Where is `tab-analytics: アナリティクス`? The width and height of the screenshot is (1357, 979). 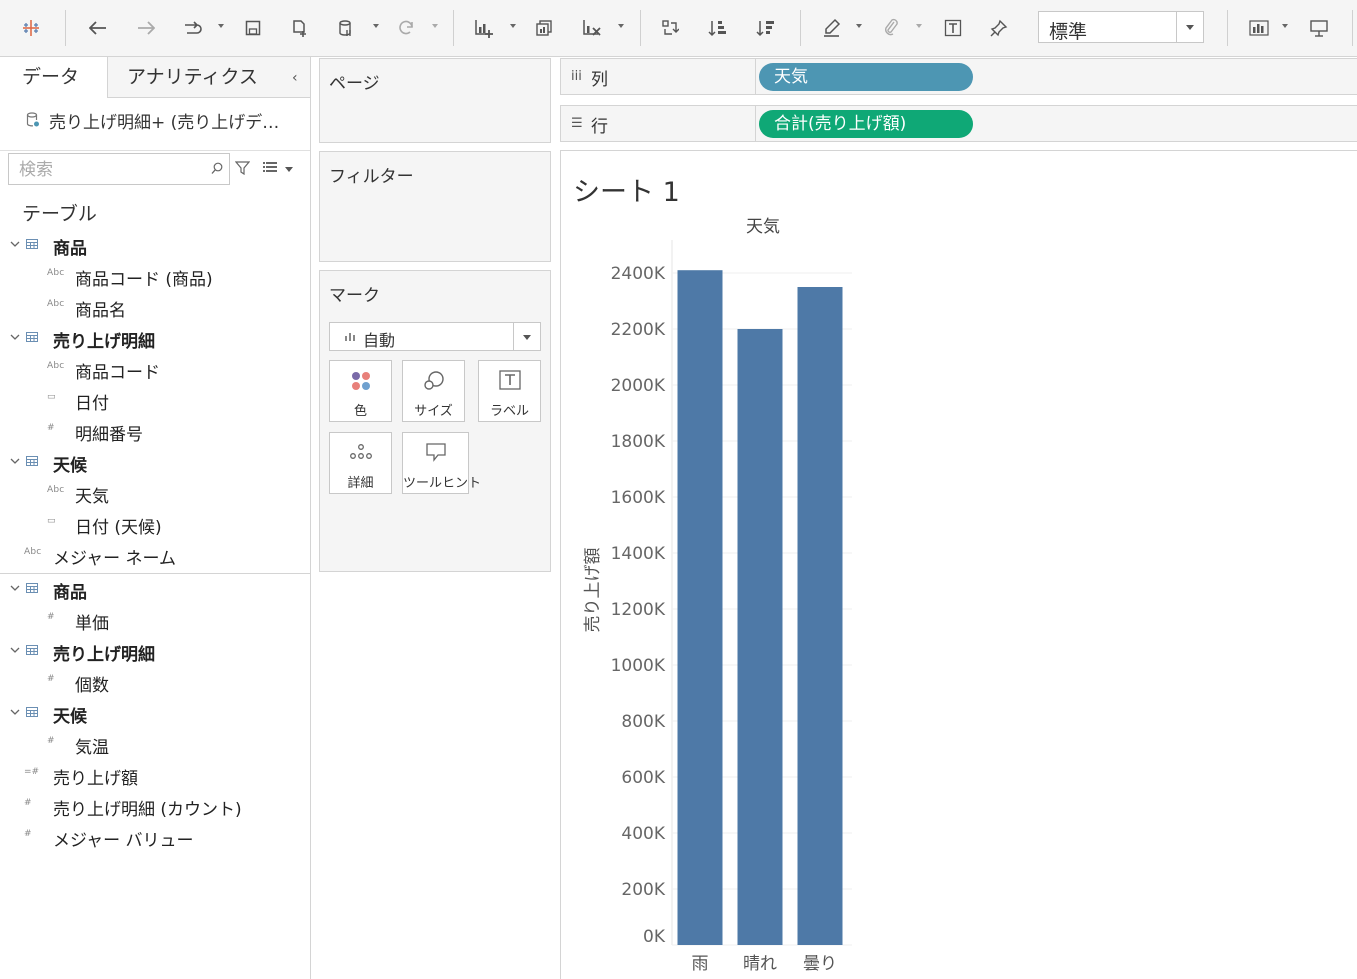
tab-analytics: アナリティクス is located at coordinates (194, 77).